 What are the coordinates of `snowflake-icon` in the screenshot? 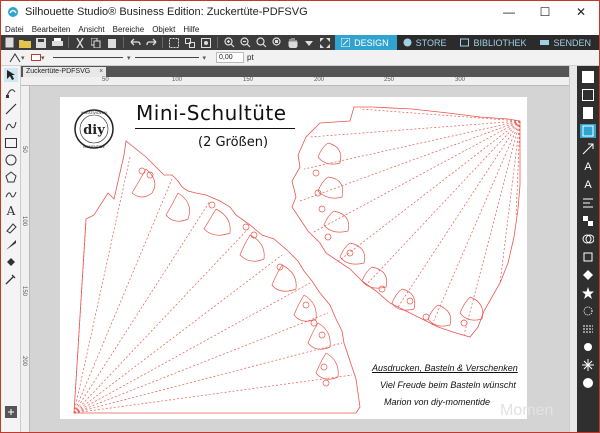 It's located at (588, 365).